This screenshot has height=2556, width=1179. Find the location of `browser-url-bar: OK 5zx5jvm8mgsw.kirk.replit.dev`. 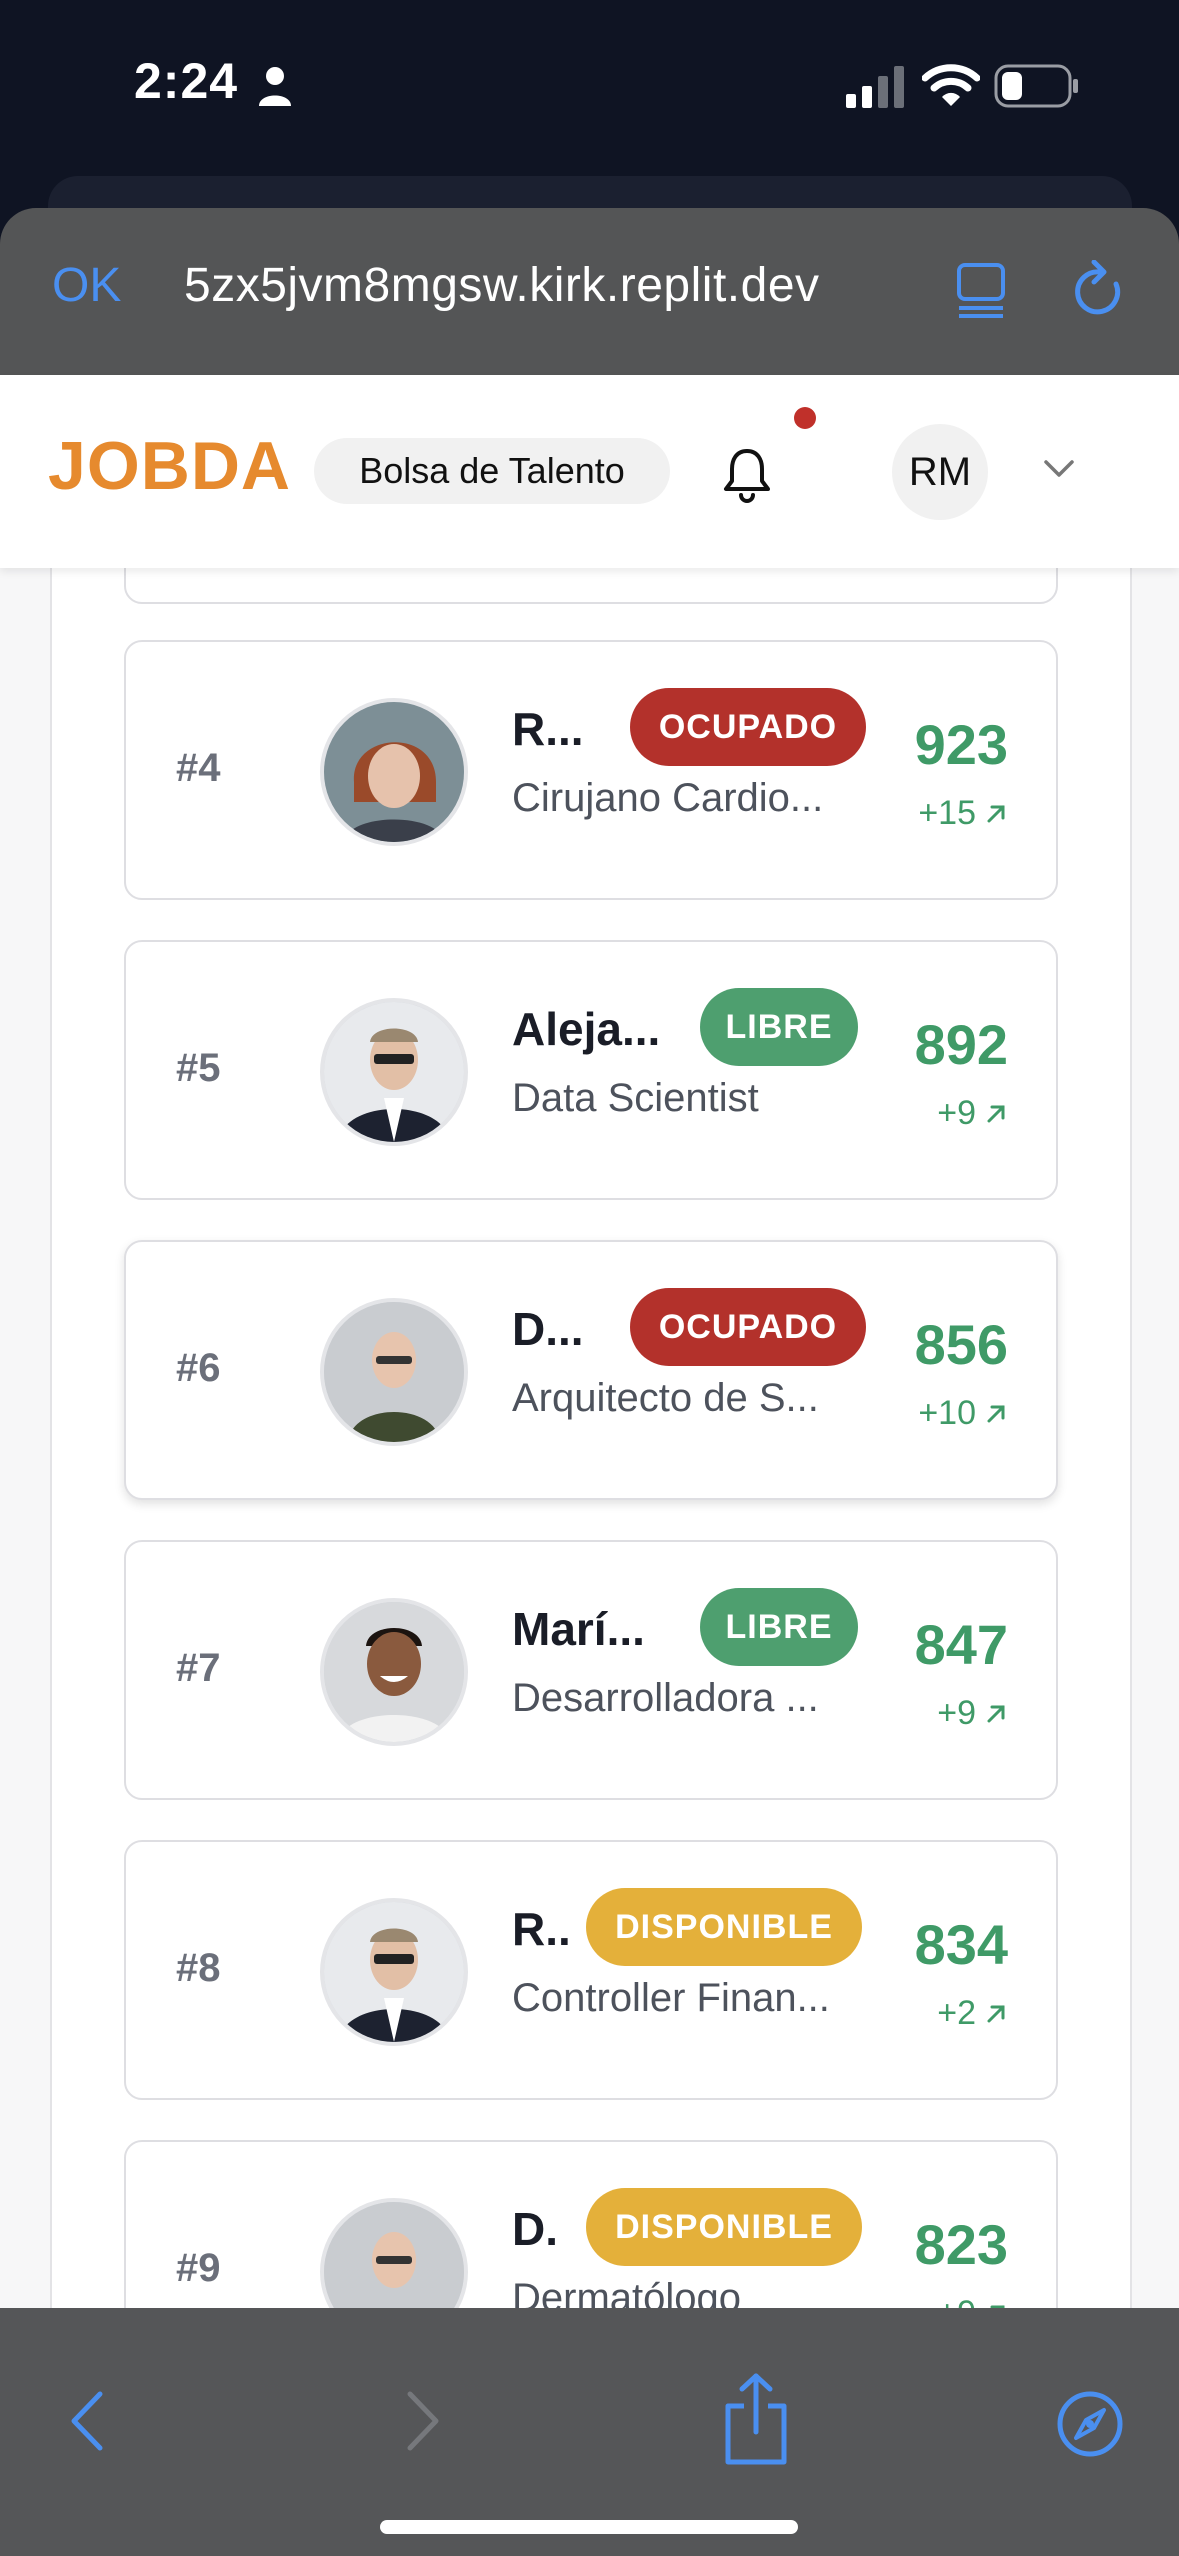

browser-url-bar: OK 5zx5jvm8mgsw.kirk.replit.dev is located at coordinates (589, 292).